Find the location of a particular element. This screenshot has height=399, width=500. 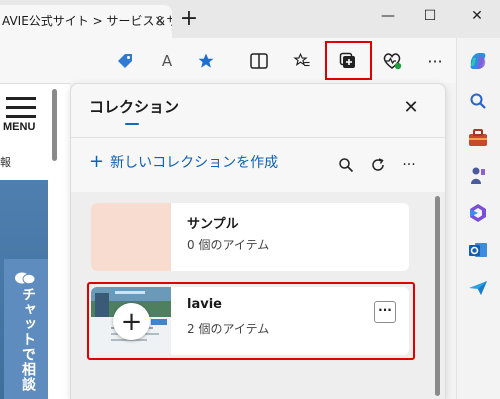

page-text: 報 is located at coordinates (5, 162).